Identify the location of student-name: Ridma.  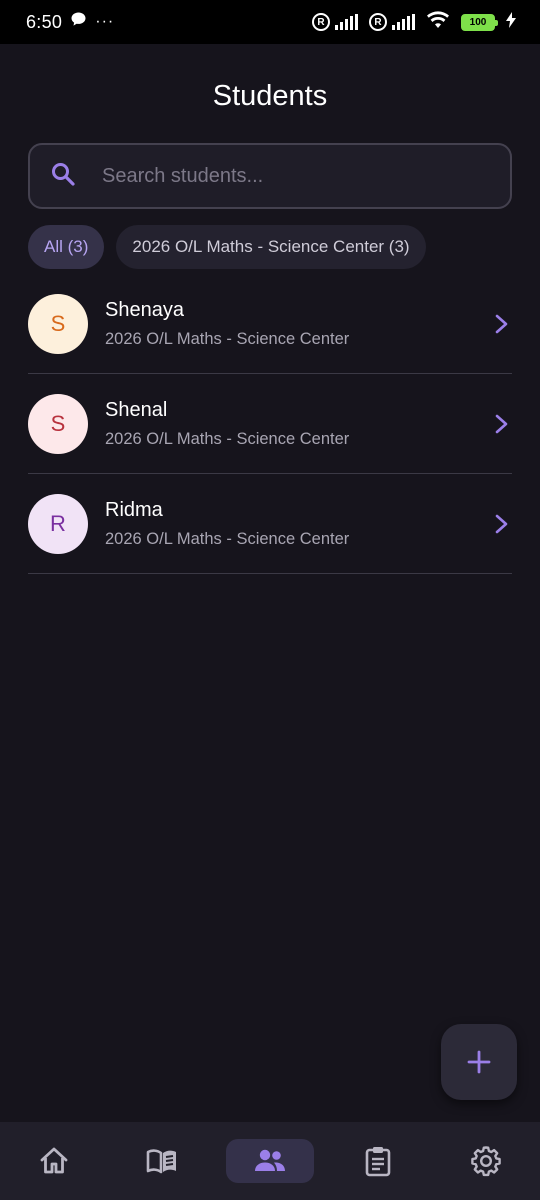
(134, 509).